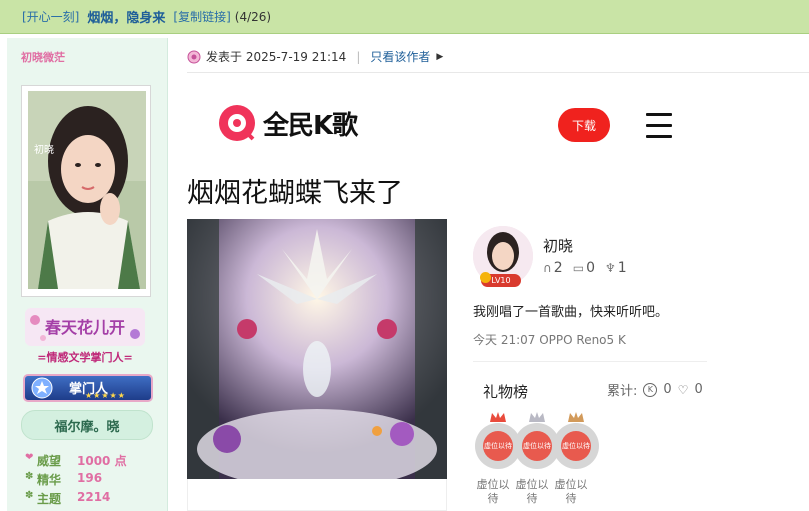 The width and height of the screenshot is (809, 511). I want to click on coin-icon: K, so click(650, 389).